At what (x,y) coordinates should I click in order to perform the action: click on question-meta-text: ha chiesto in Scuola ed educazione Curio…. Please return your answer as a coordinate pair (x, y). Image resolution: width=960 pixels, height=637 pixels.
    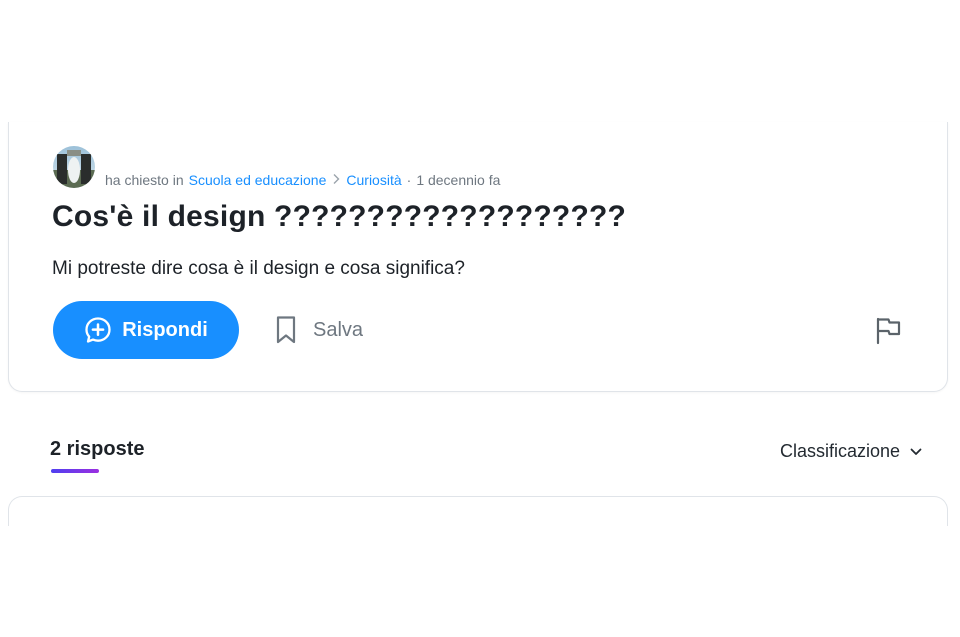
    Looking at the image, I should click on (302, 180).